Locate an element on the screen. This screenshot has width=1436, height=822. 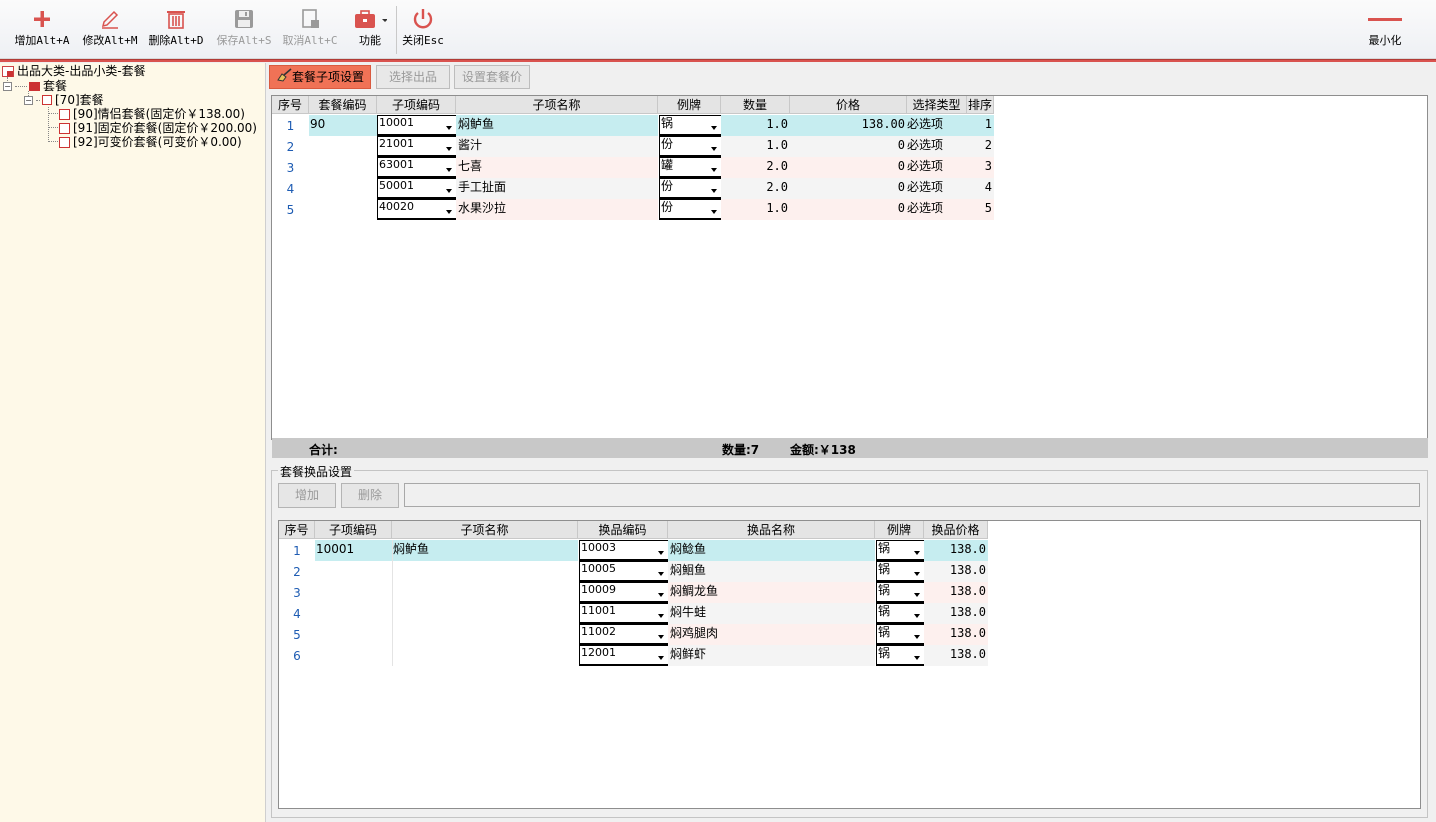
table-row: 4 11001 焖牛蛙锅 138.0 is located at coordinates (633, 613).